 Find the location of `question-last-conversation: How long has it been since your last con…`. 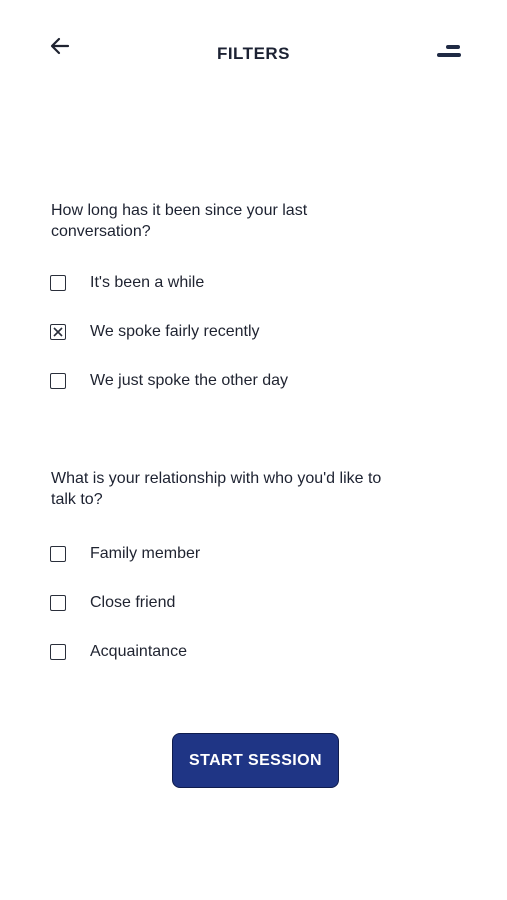

question-last-conversation: How long has it been since your last con… is located at coordinates (179, 221).